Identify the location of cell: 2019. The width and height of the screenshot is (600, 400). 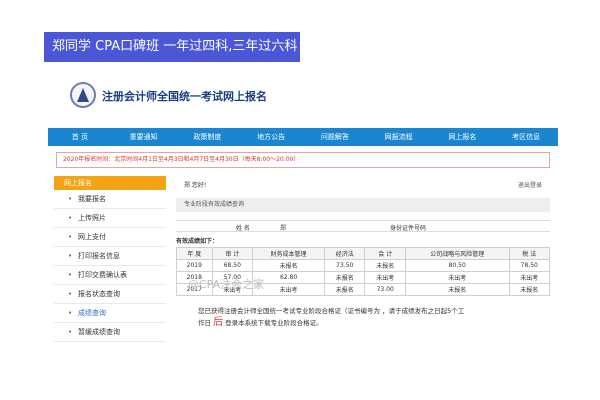
(194, 265).